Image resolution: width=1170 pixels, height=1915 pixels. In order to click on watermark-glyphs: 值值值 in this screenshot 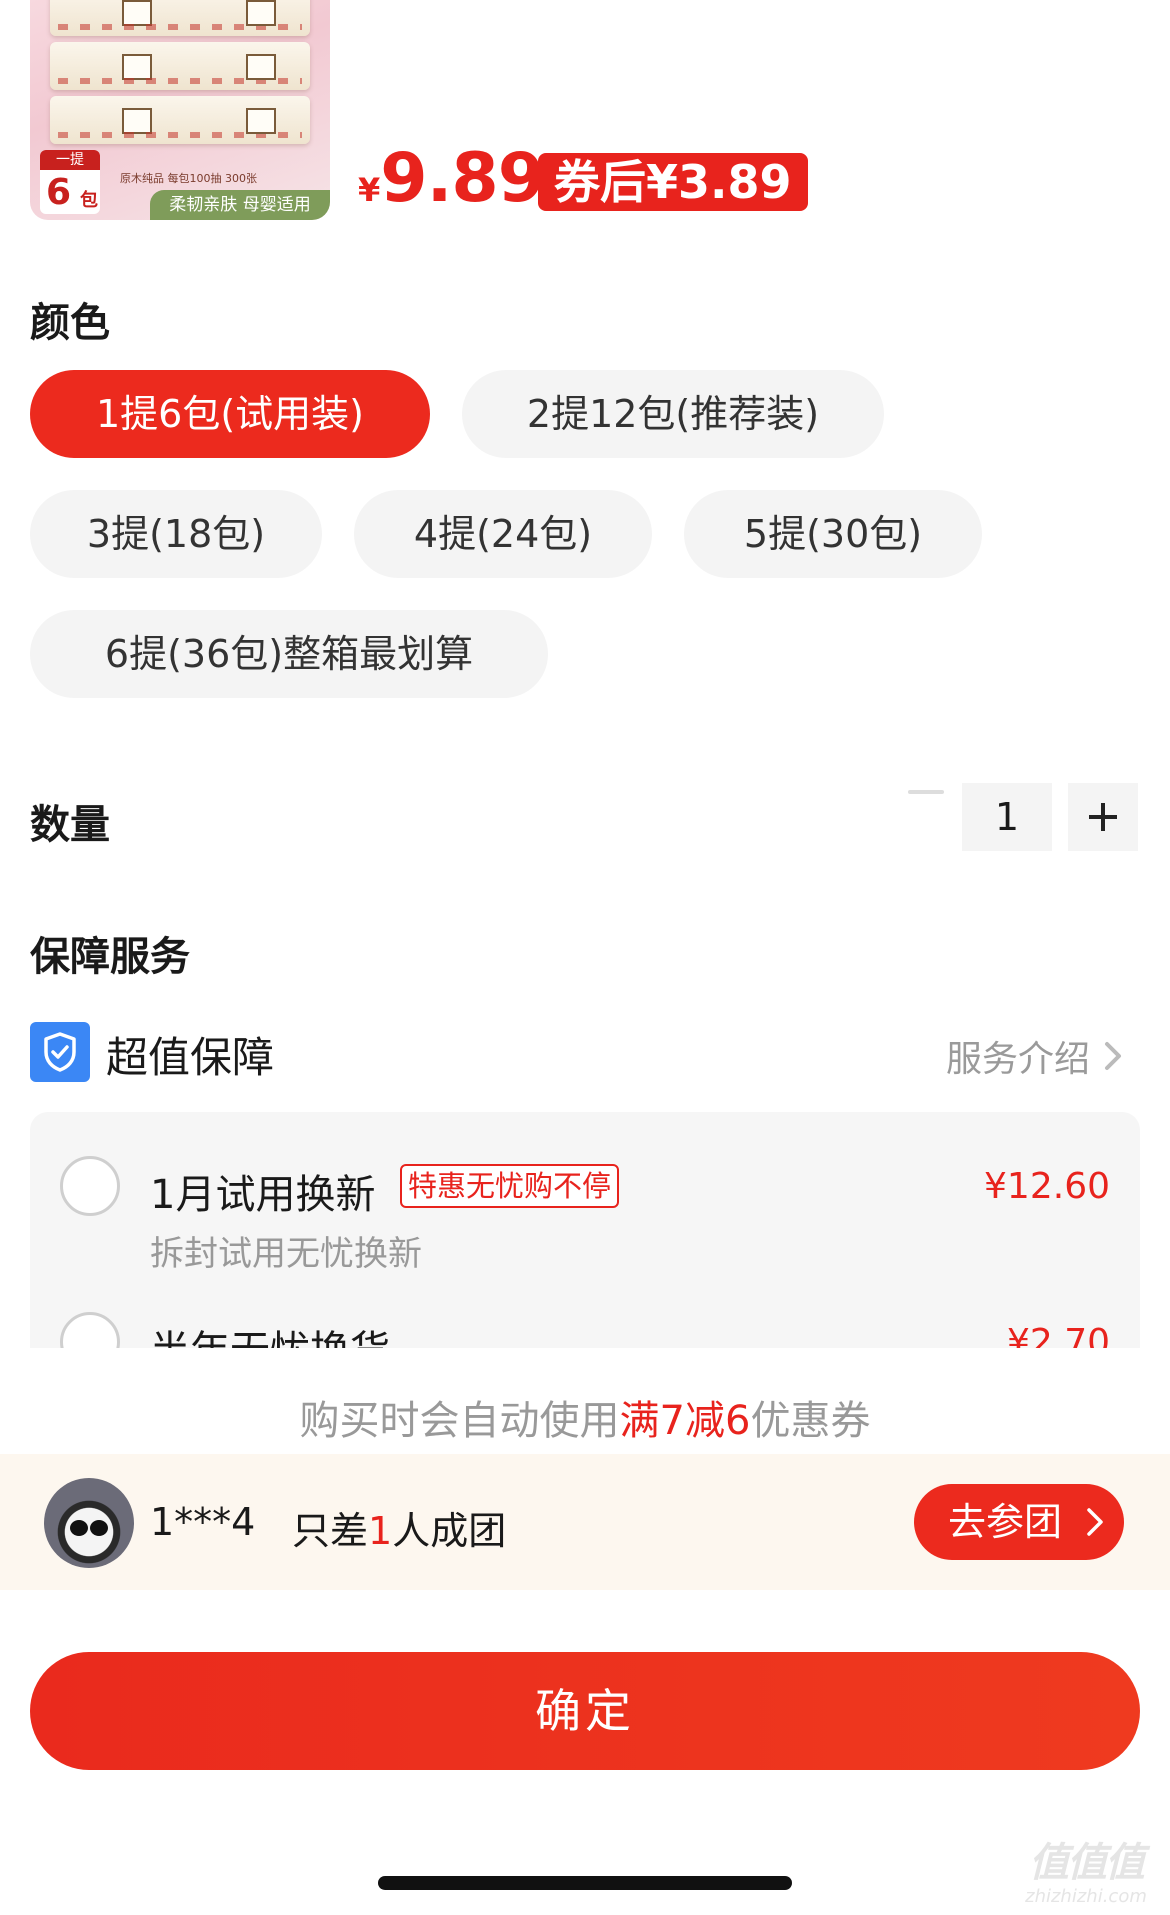, I will do `click(1087, 1863)`.